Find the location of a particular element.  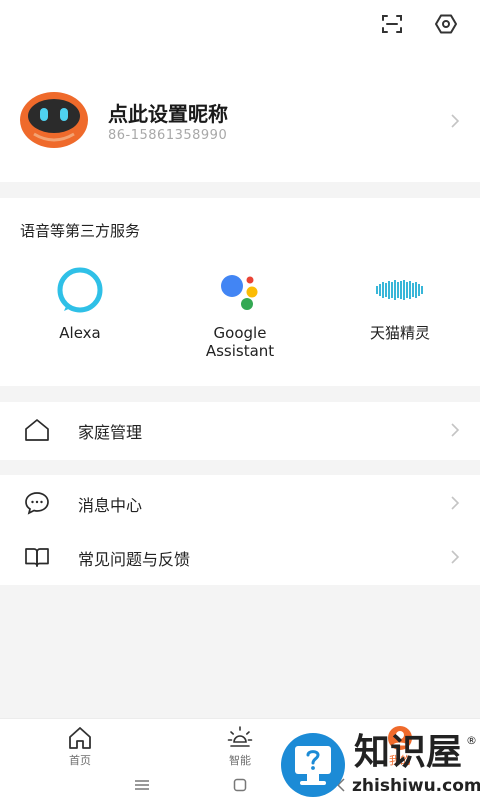

service-alexa: Alexa is located at coordinates (80, 304).